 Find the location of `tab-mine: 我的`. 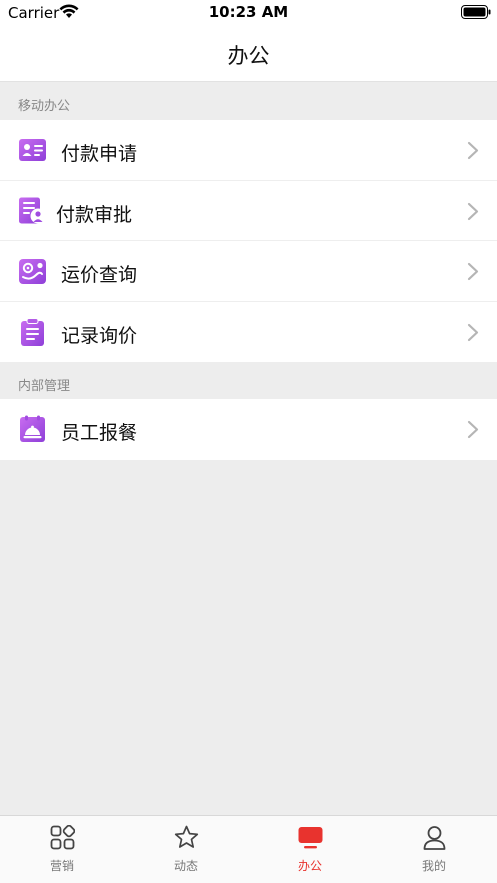

tab-mine: 我的 is located at coordinates (434, 849).